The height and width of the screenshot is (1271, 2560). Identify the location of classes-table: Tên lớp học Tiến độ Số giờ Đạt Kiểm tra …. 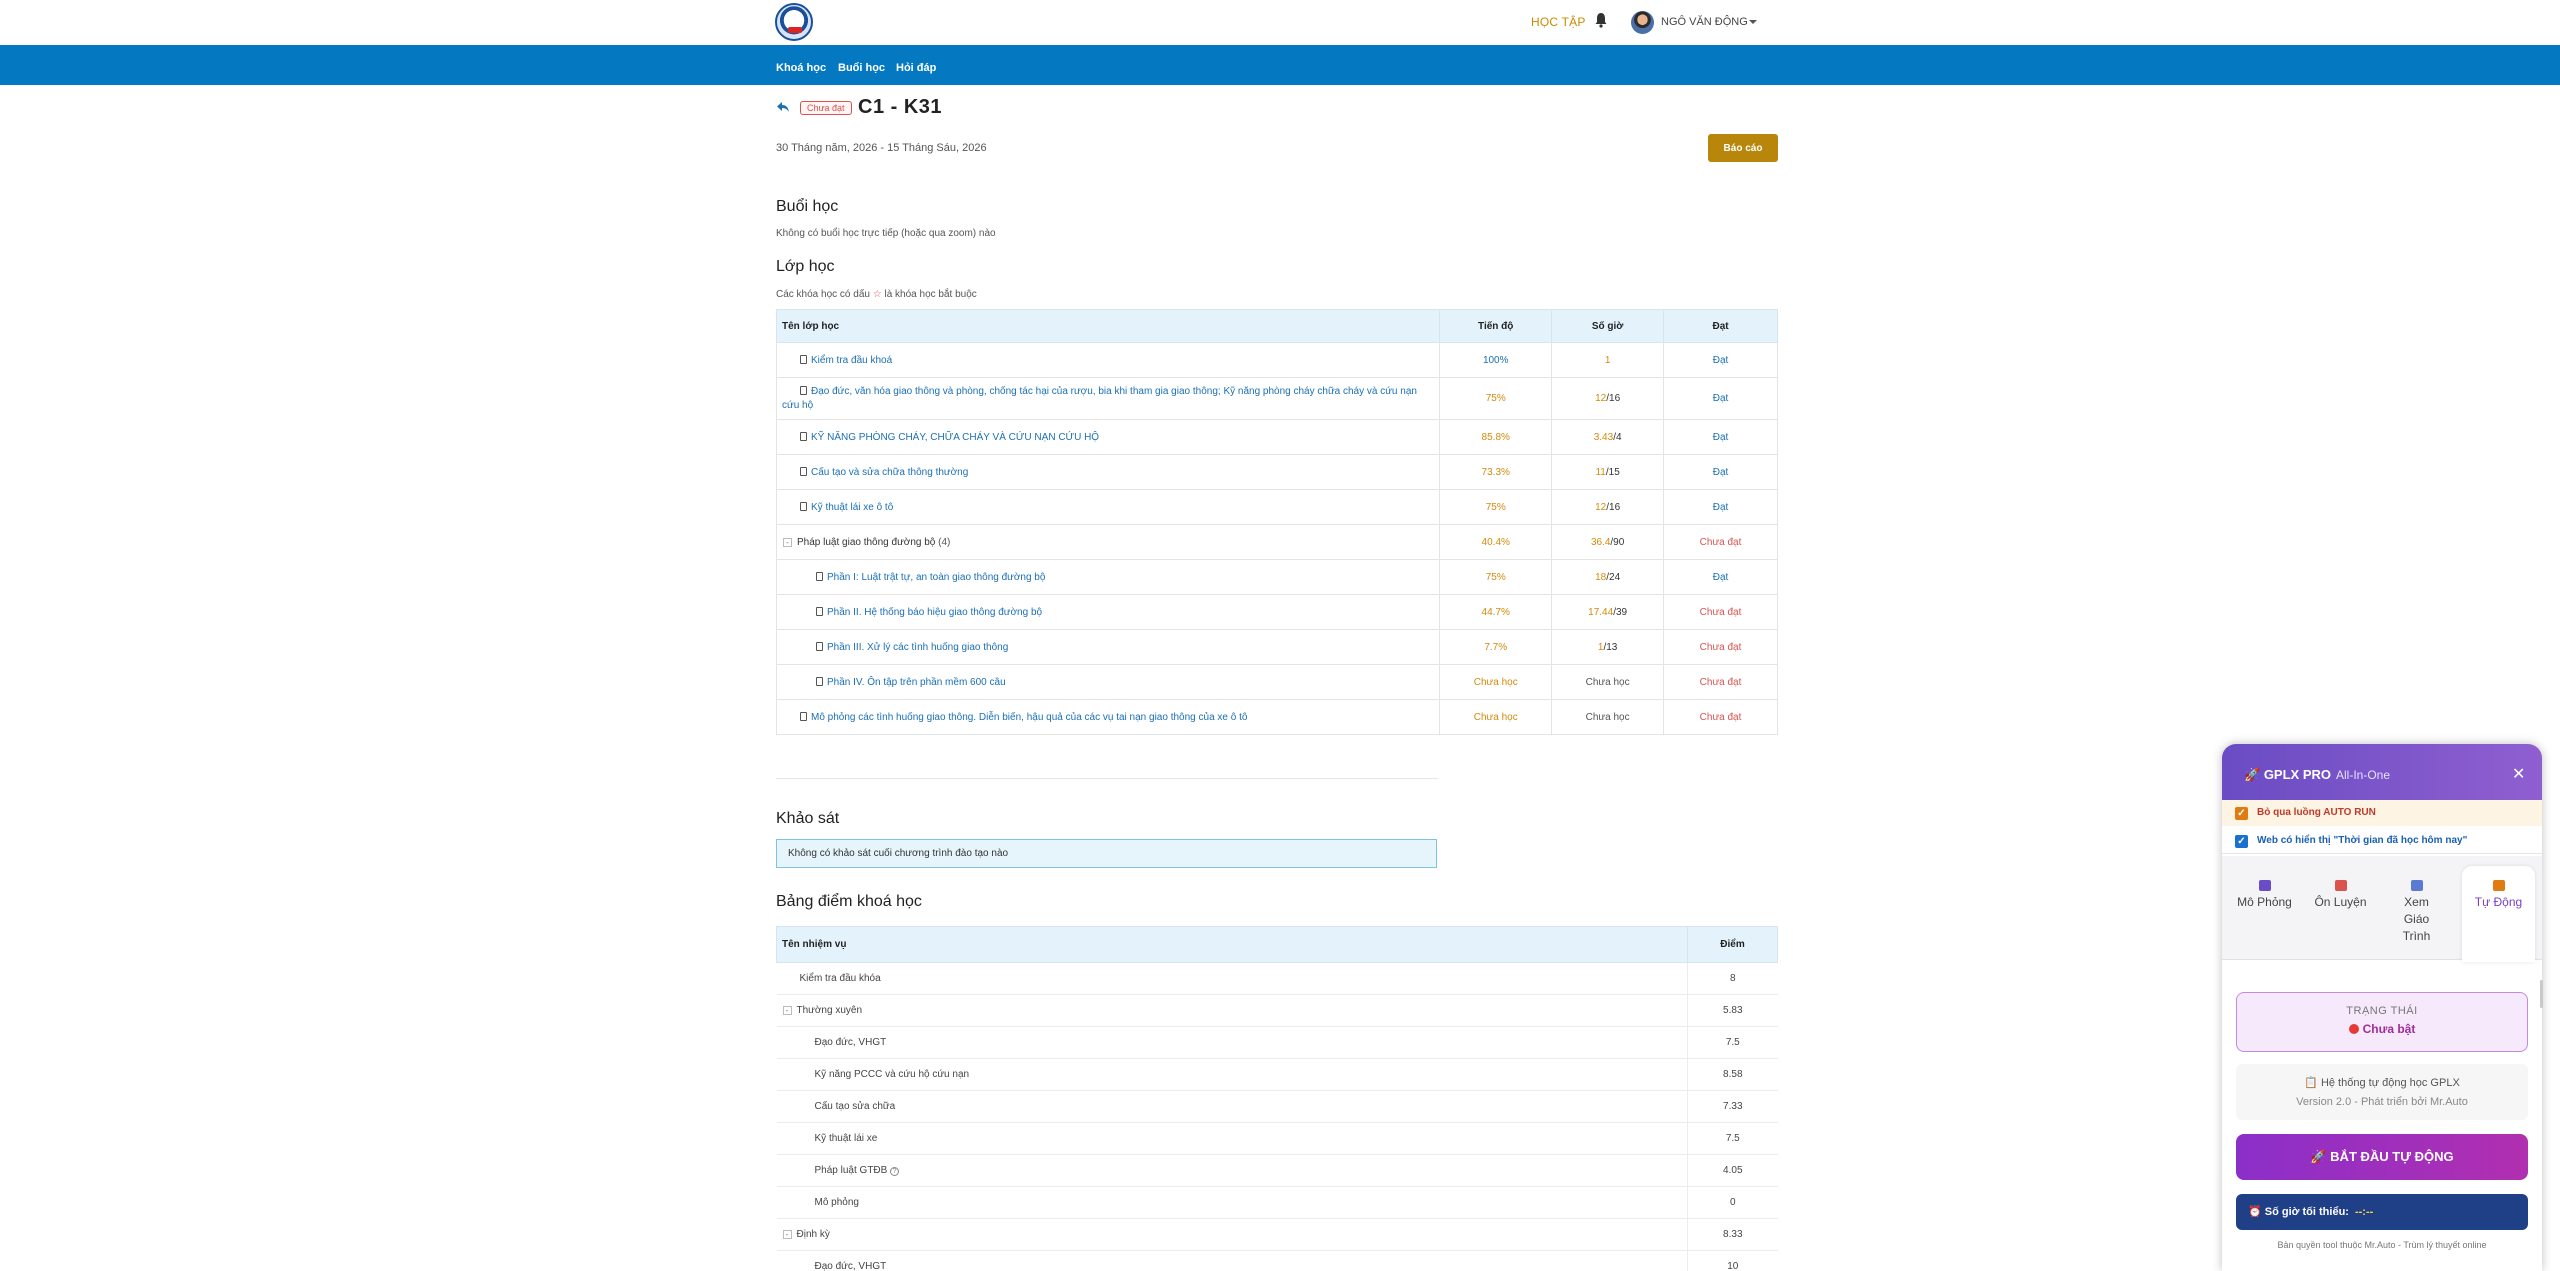
(1276, 522).